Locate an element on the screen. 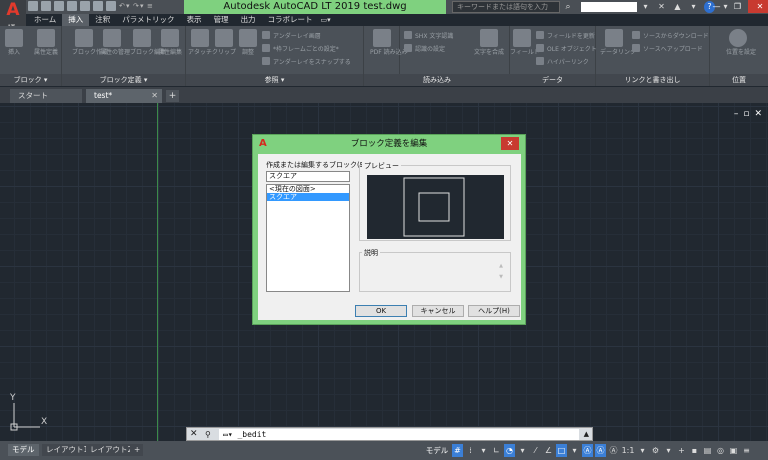 This screenshot has width=768, height=460. qat-customize-icon: ≡ is located at coordinates (150, 6).